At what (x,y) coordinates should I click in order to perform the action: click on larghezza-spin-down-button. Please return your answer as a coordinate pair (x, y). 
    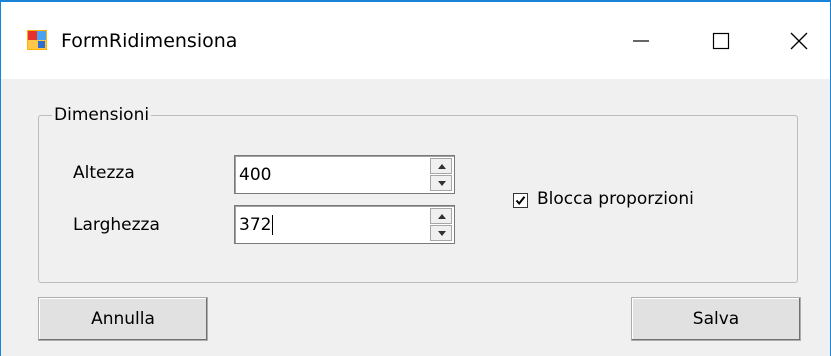
    Looking at the image, I should click on (441, 233).